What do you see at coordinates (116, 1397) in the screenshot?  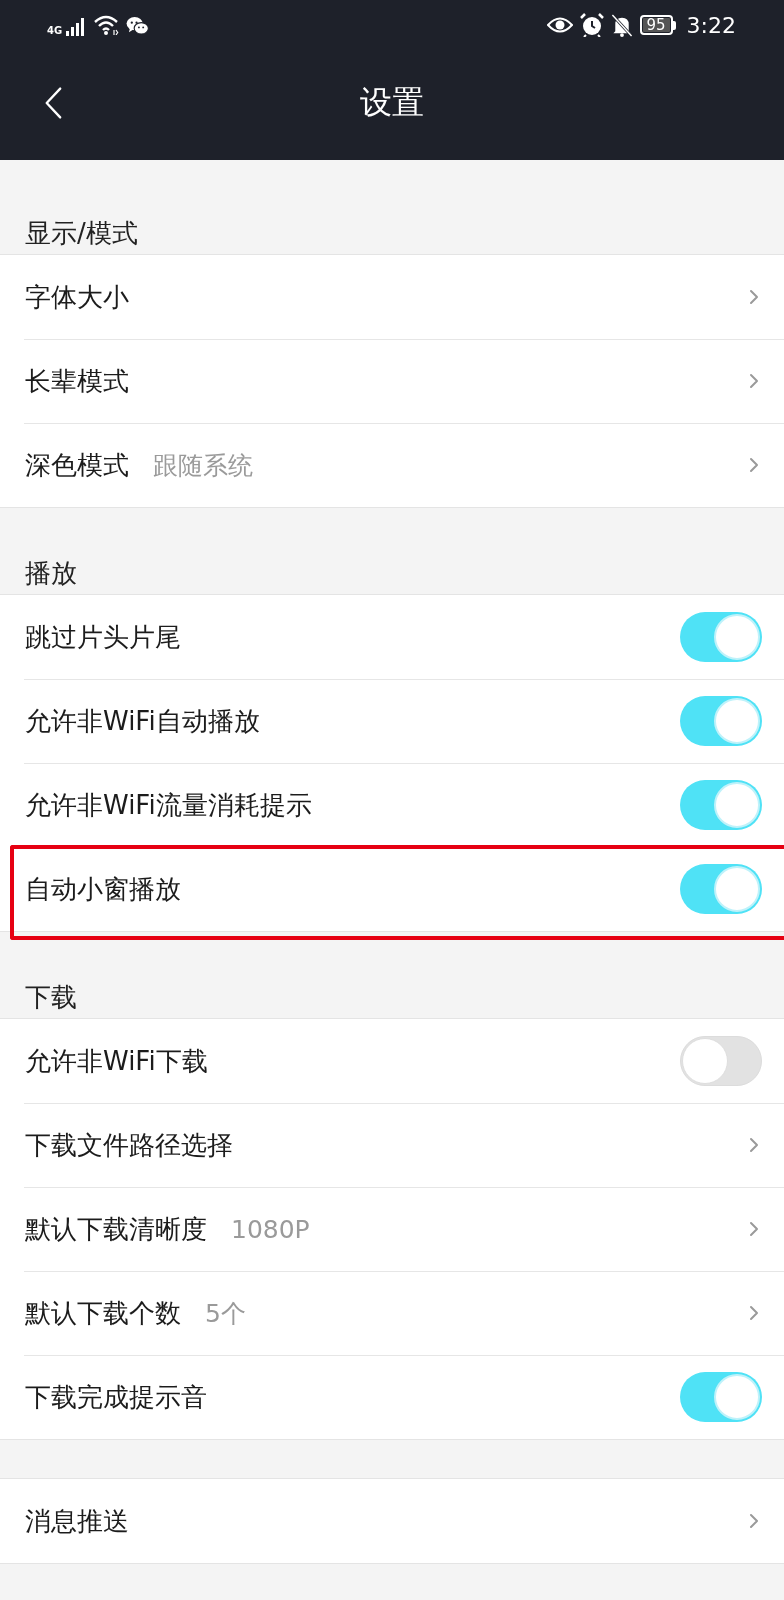 I see `setting-label: 下载完成提示音` at bounding box center [116, 1397].